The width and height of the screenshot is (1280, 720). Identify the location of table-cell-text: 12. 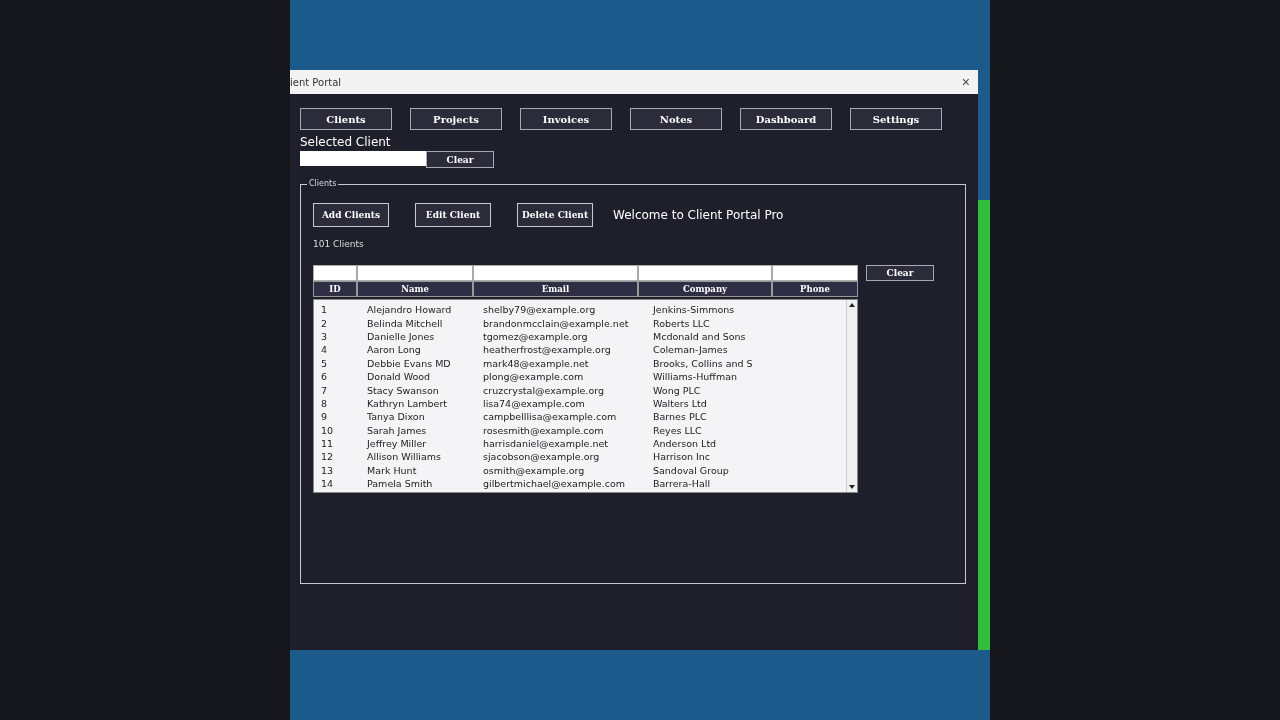
(328, 457).